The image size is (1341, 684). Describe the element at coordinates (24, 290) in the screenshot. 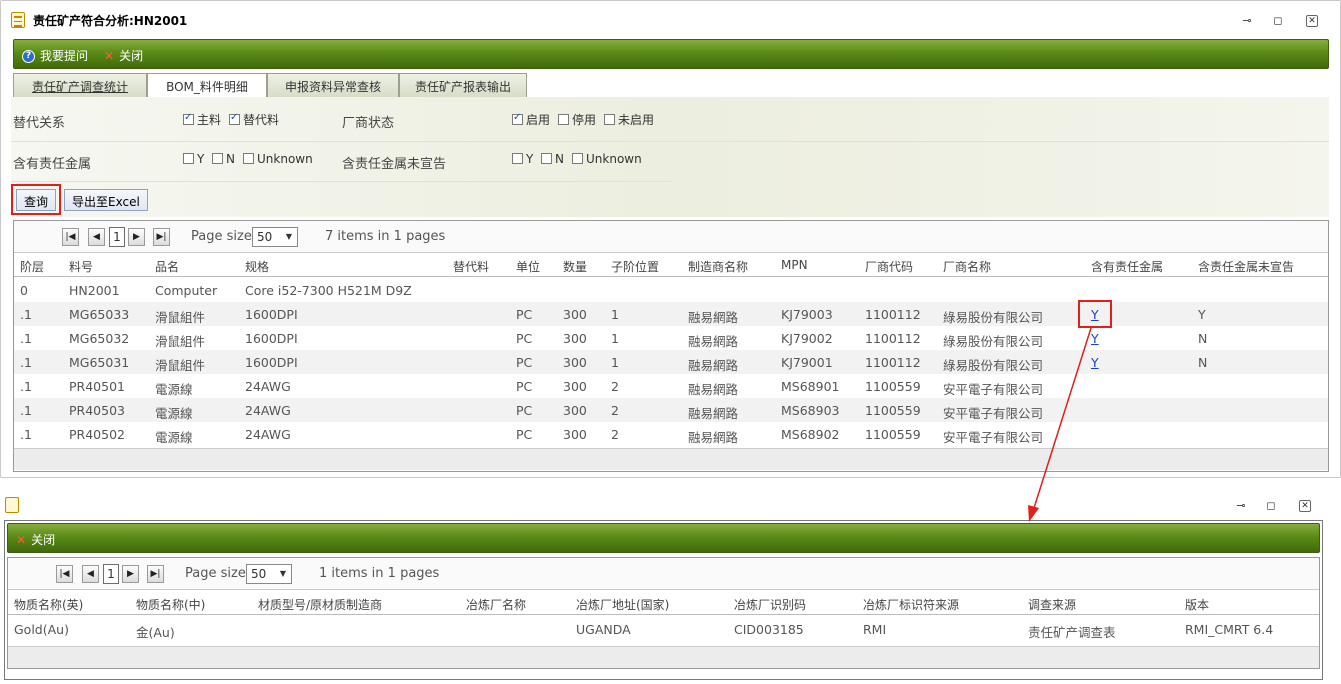

I see `cell: 0` at that location.